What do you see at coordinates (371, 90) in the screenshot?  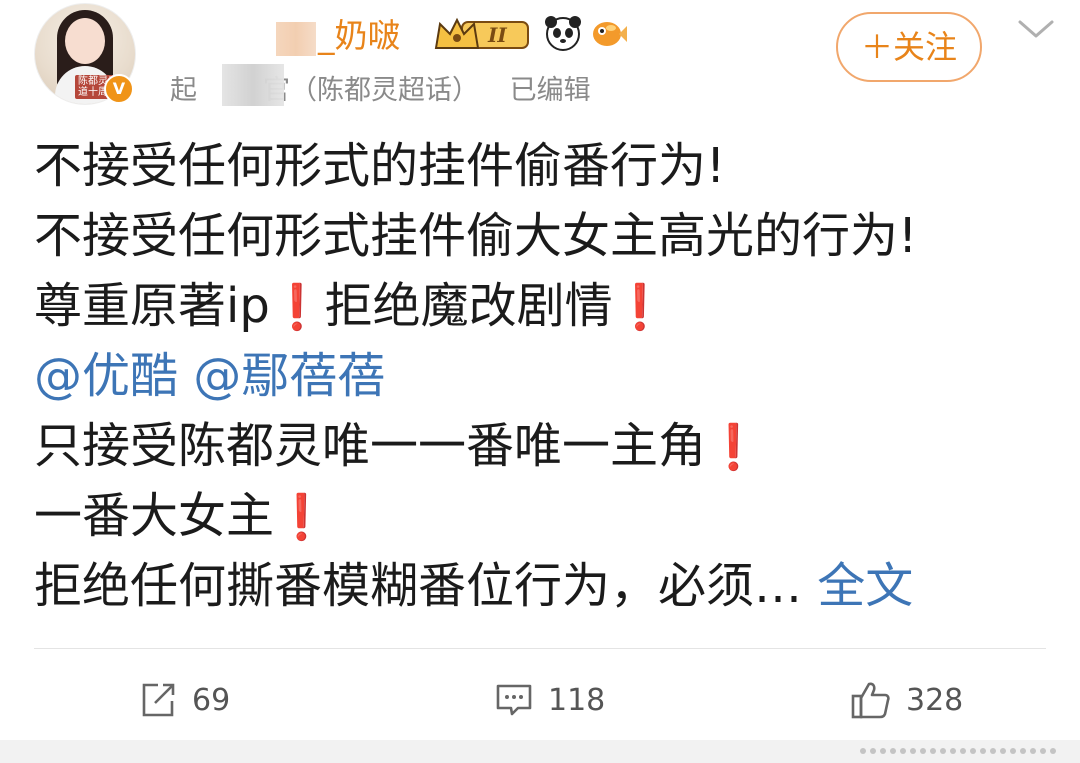 I see `source-suffix: 官（陈都灵超话）` at bounding box center [371, 90].